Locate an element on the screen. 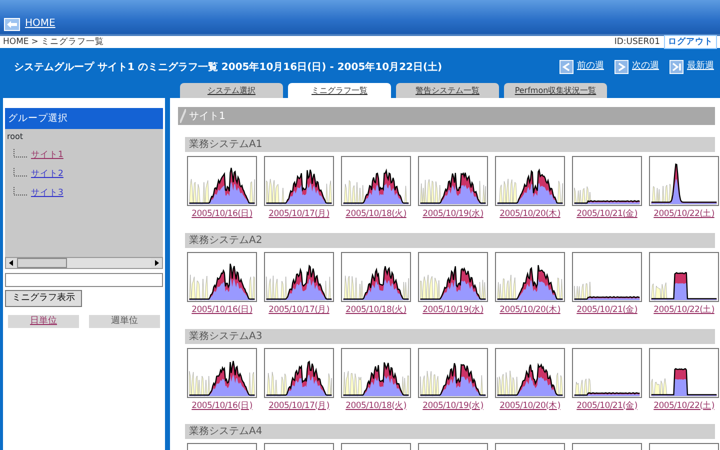  unit-toggle: 日単位 is located at coordinates (43, 321).